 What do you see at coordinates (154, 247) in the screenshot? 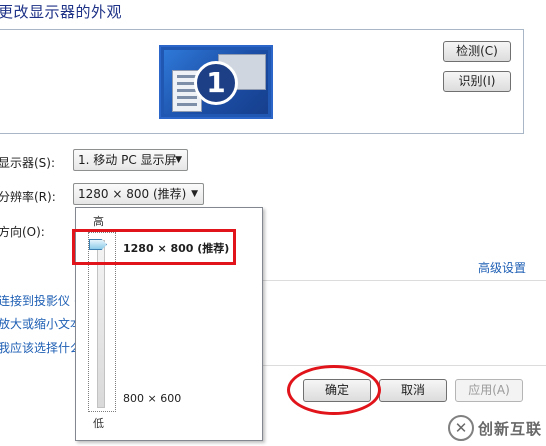
I see `highlight-rectangle` at bounding box center [154, 247].